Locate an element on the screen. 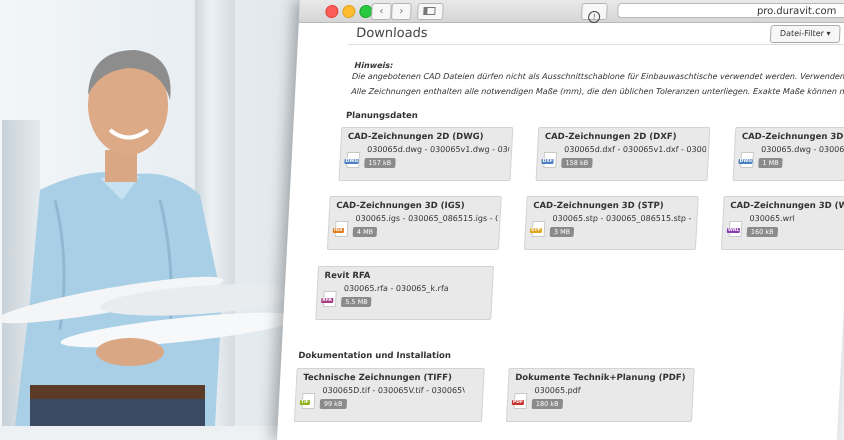 The height and width of the screenshot is (440, 844). card-files: 030065.wrl is located at coordinates (772, 218).